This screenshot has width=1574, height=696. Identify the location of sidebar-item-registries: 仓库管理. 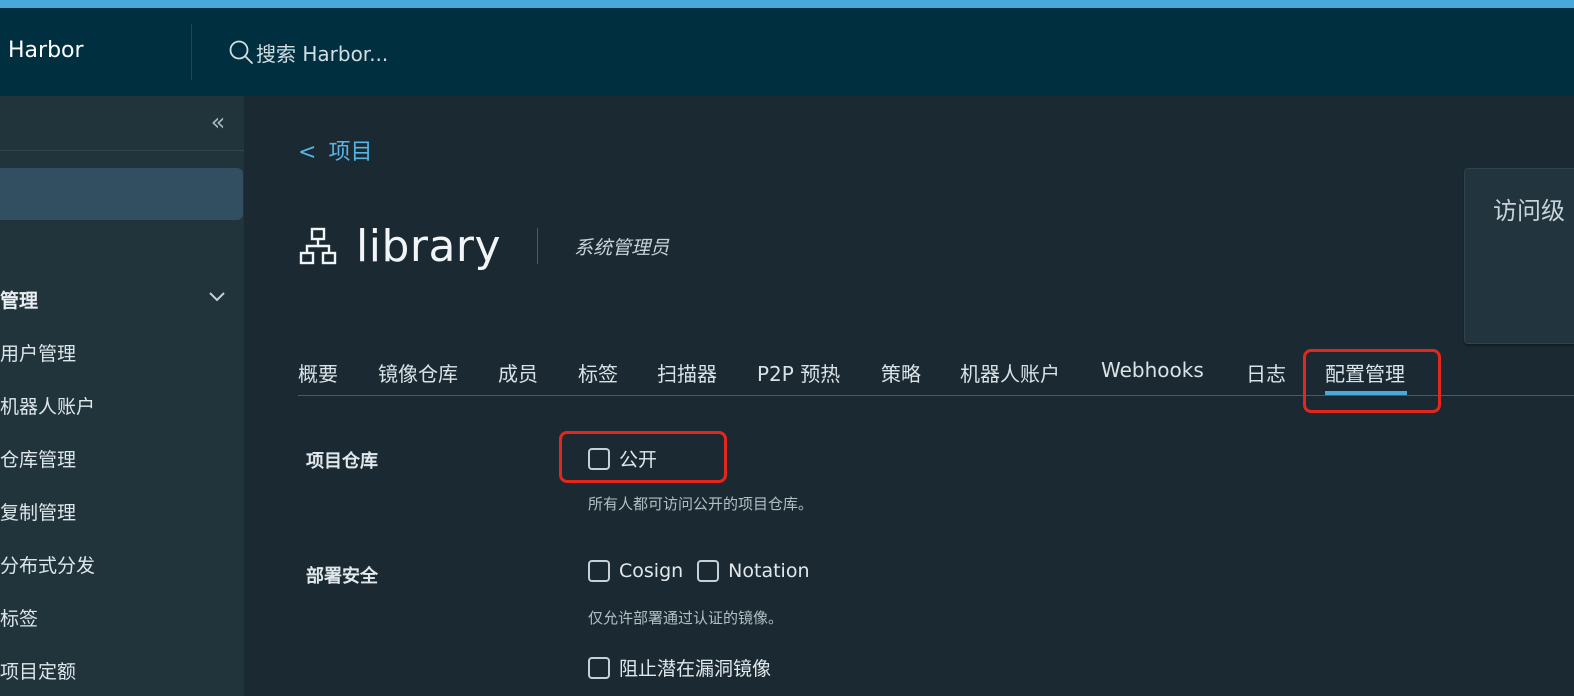
(38, 458).